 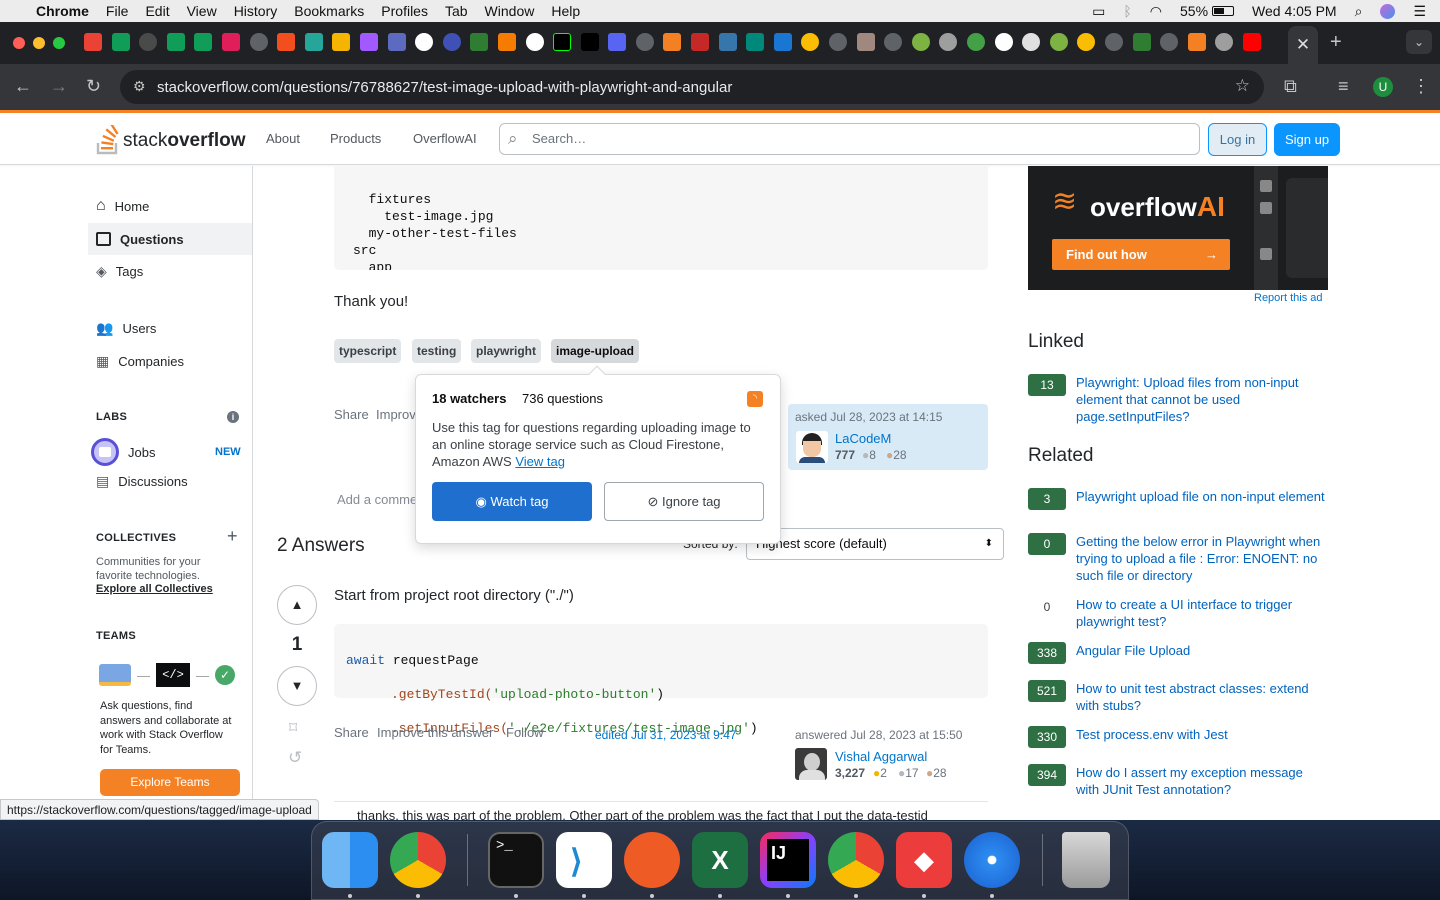 What do you see at coordinates (19, 43) in the screenshot?
I see `window-close-button` at bounding box center [19, 43].